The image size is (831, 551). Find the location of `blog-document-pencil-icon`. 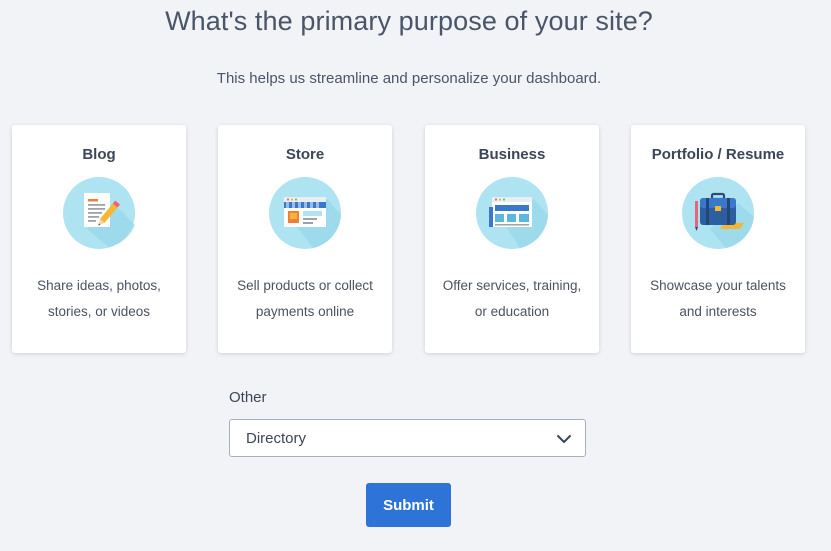

blog-document-pencil-icon is located at coordinates (99, 213).